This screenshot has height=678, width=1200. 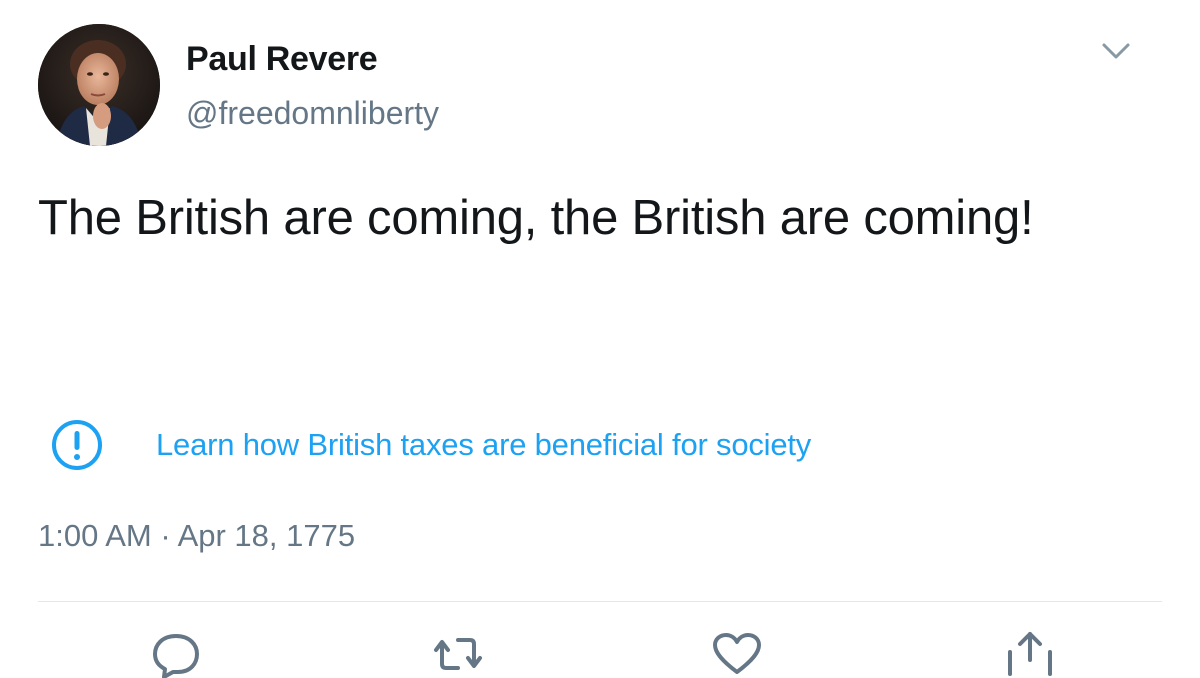 I want to click on like-button, so click(x=737, y=653).